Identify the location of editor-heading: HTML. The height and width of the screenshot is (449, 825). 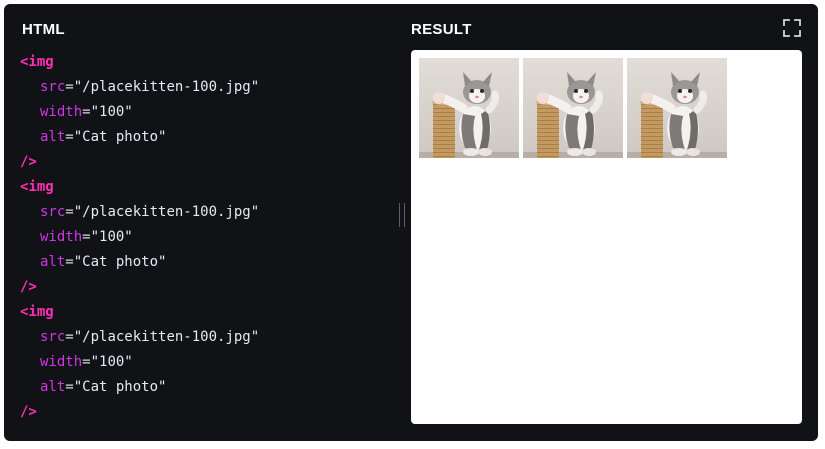
(43, 29).